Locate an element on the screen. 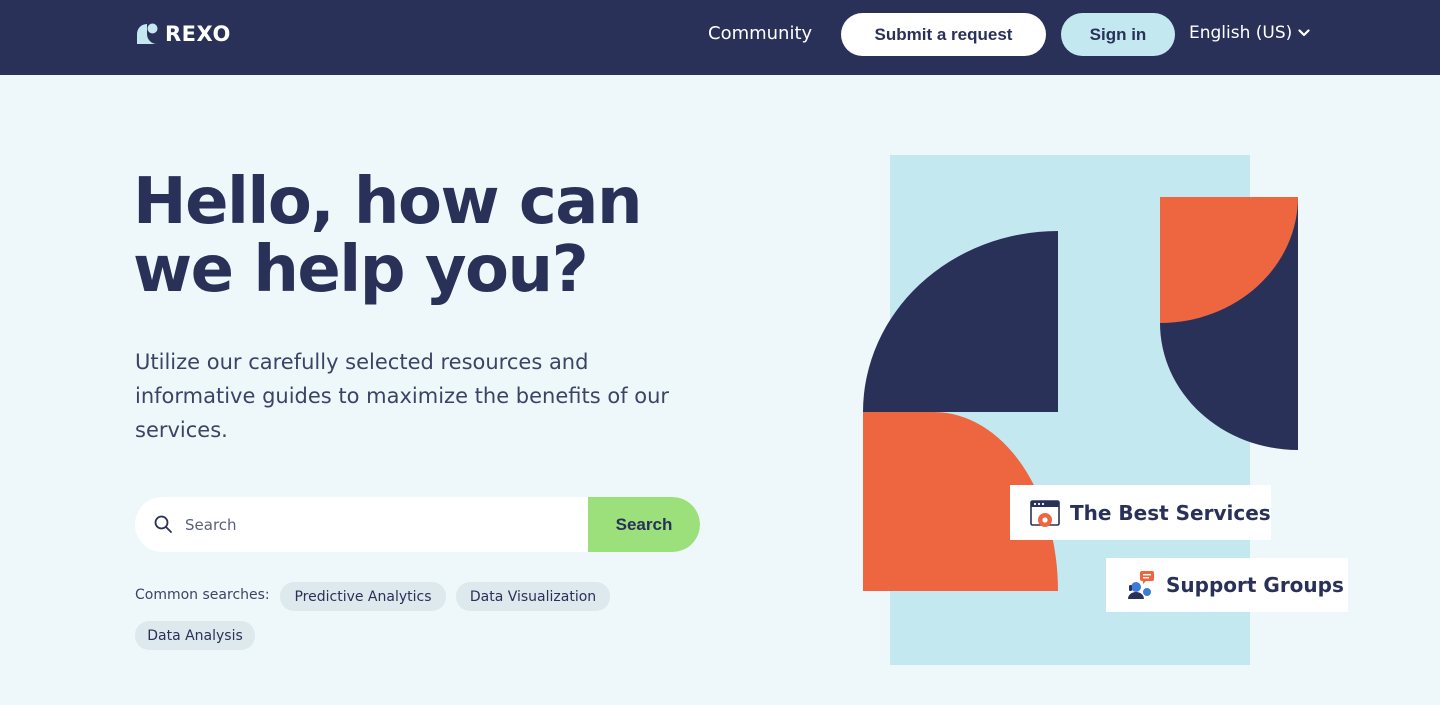 The width and height of the screenshot is (1440, 705). language-selector: English (US) is located at coordinates (1249, 33).